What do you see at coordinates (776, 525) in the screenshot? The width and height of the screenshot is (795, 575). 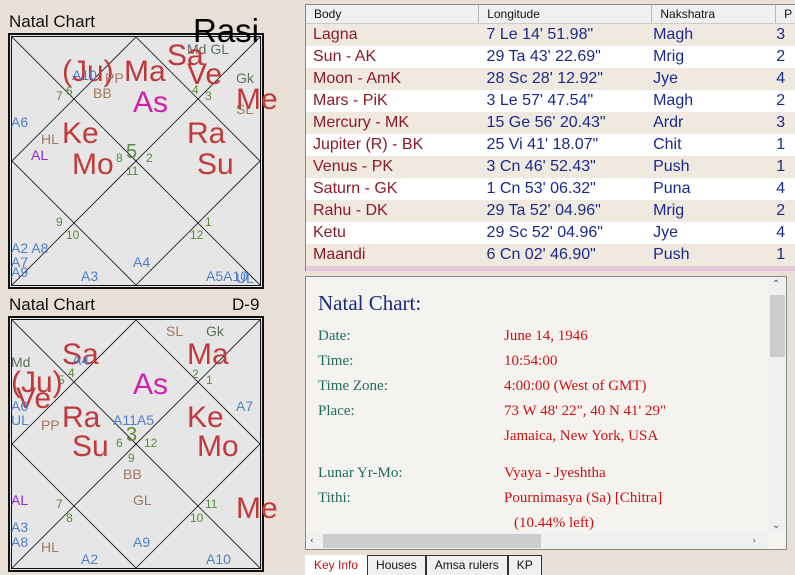 I see `scroll-down-icon: ⌄` at bounding box center [776, 525].